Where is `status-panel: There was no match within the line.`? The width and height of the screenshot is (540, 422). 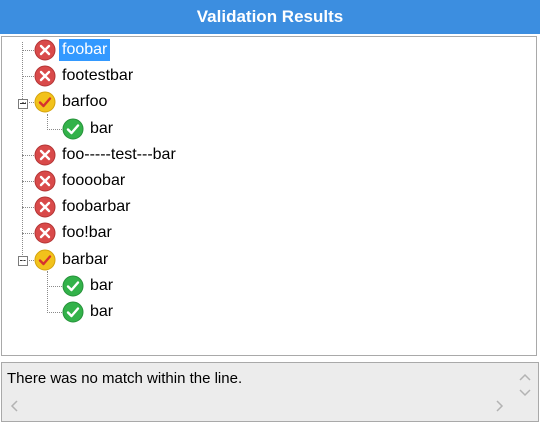
status-panel: There was no match within the line. is located at coordinates (270, 392).